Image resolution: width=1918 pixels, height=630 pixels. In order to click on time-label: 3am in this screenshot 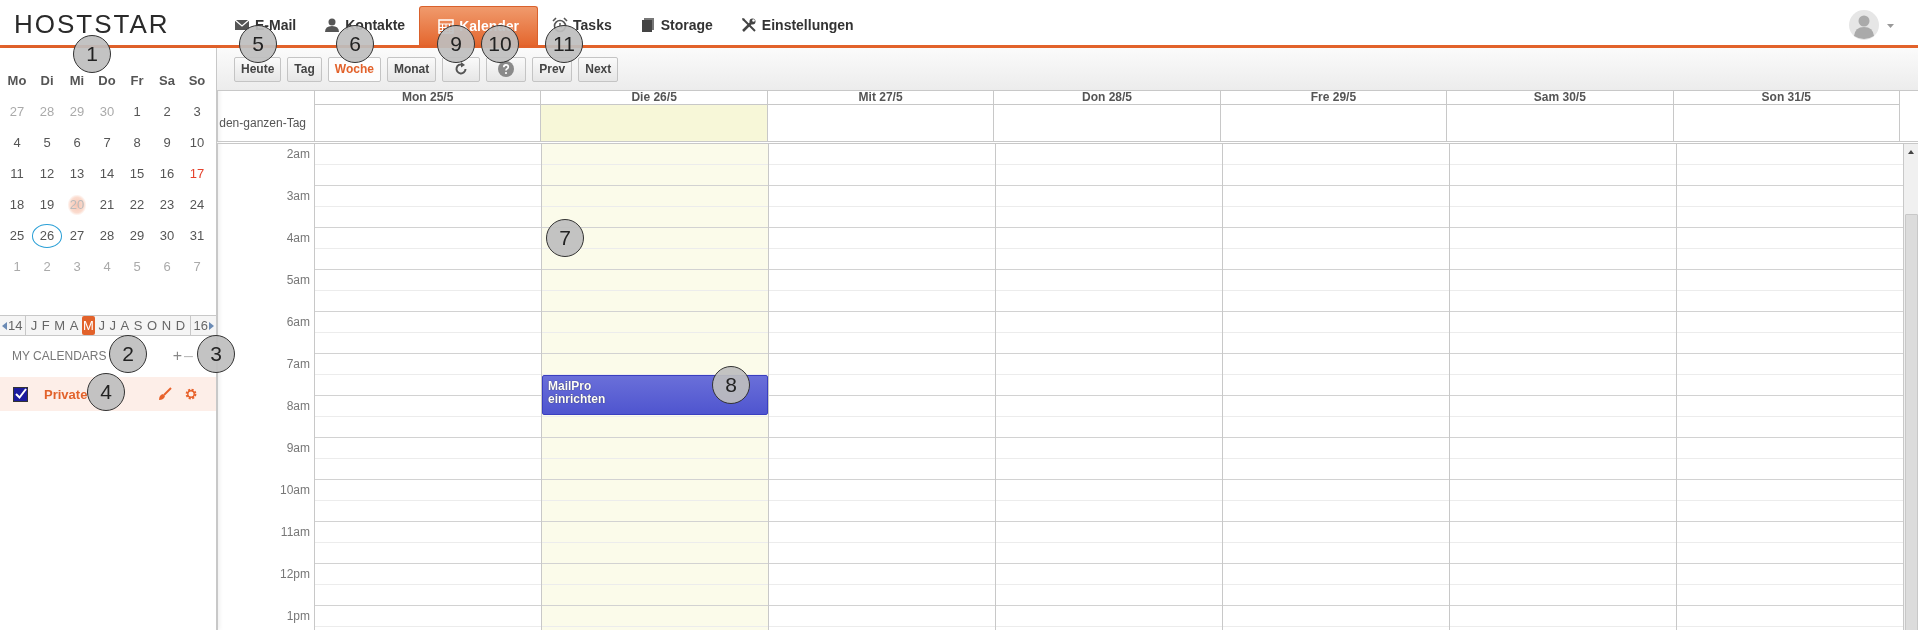, I will do `click(298, 196)`.